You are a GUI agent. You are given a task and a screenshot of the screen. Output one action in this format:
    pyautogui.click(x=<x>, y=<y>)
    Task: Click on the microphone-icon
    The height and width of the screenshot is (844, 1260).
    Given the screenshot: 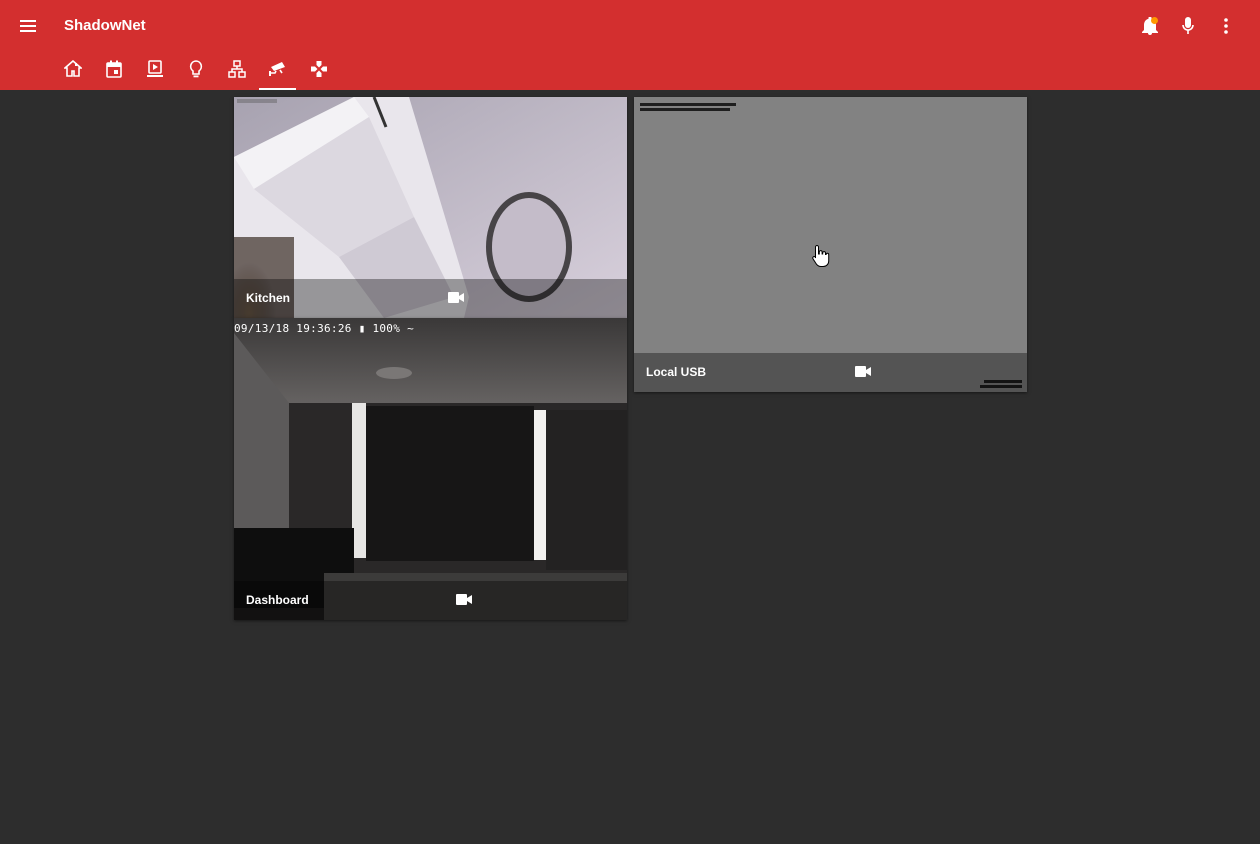 What is the action you would take?
    pyautogui.click(x=1188, y=25)
    